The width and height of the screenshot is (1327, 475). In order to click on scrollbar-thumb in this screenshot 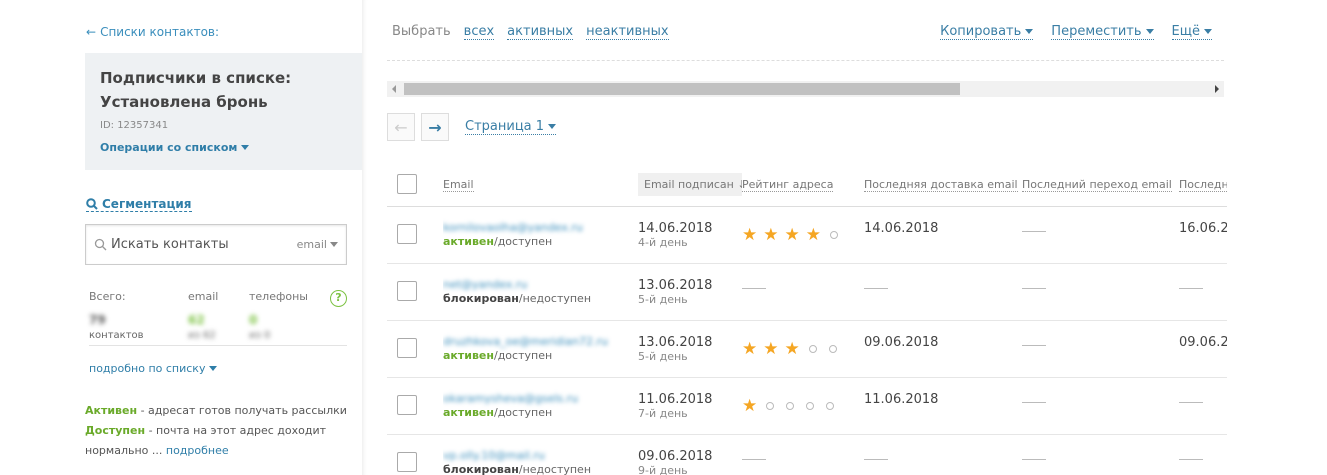, I will do `click(682, 89)`.